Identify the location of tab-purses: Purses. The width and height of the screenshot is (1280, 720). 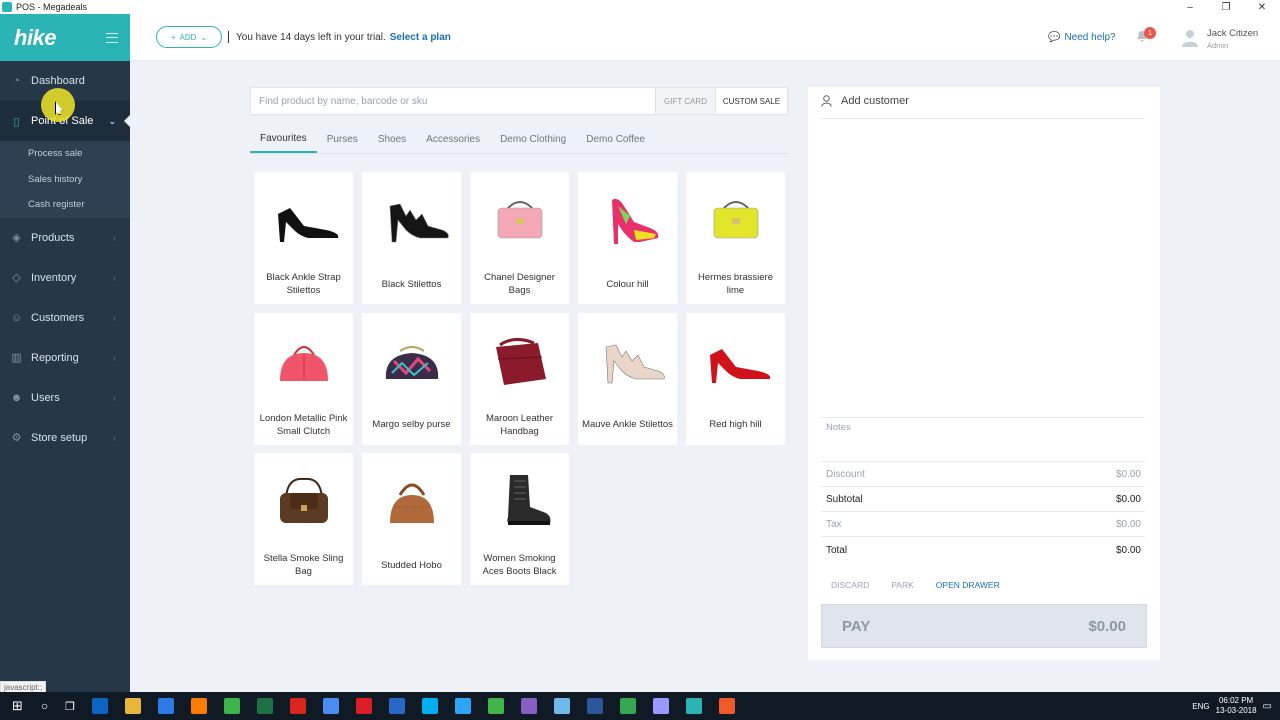
(342, 139).